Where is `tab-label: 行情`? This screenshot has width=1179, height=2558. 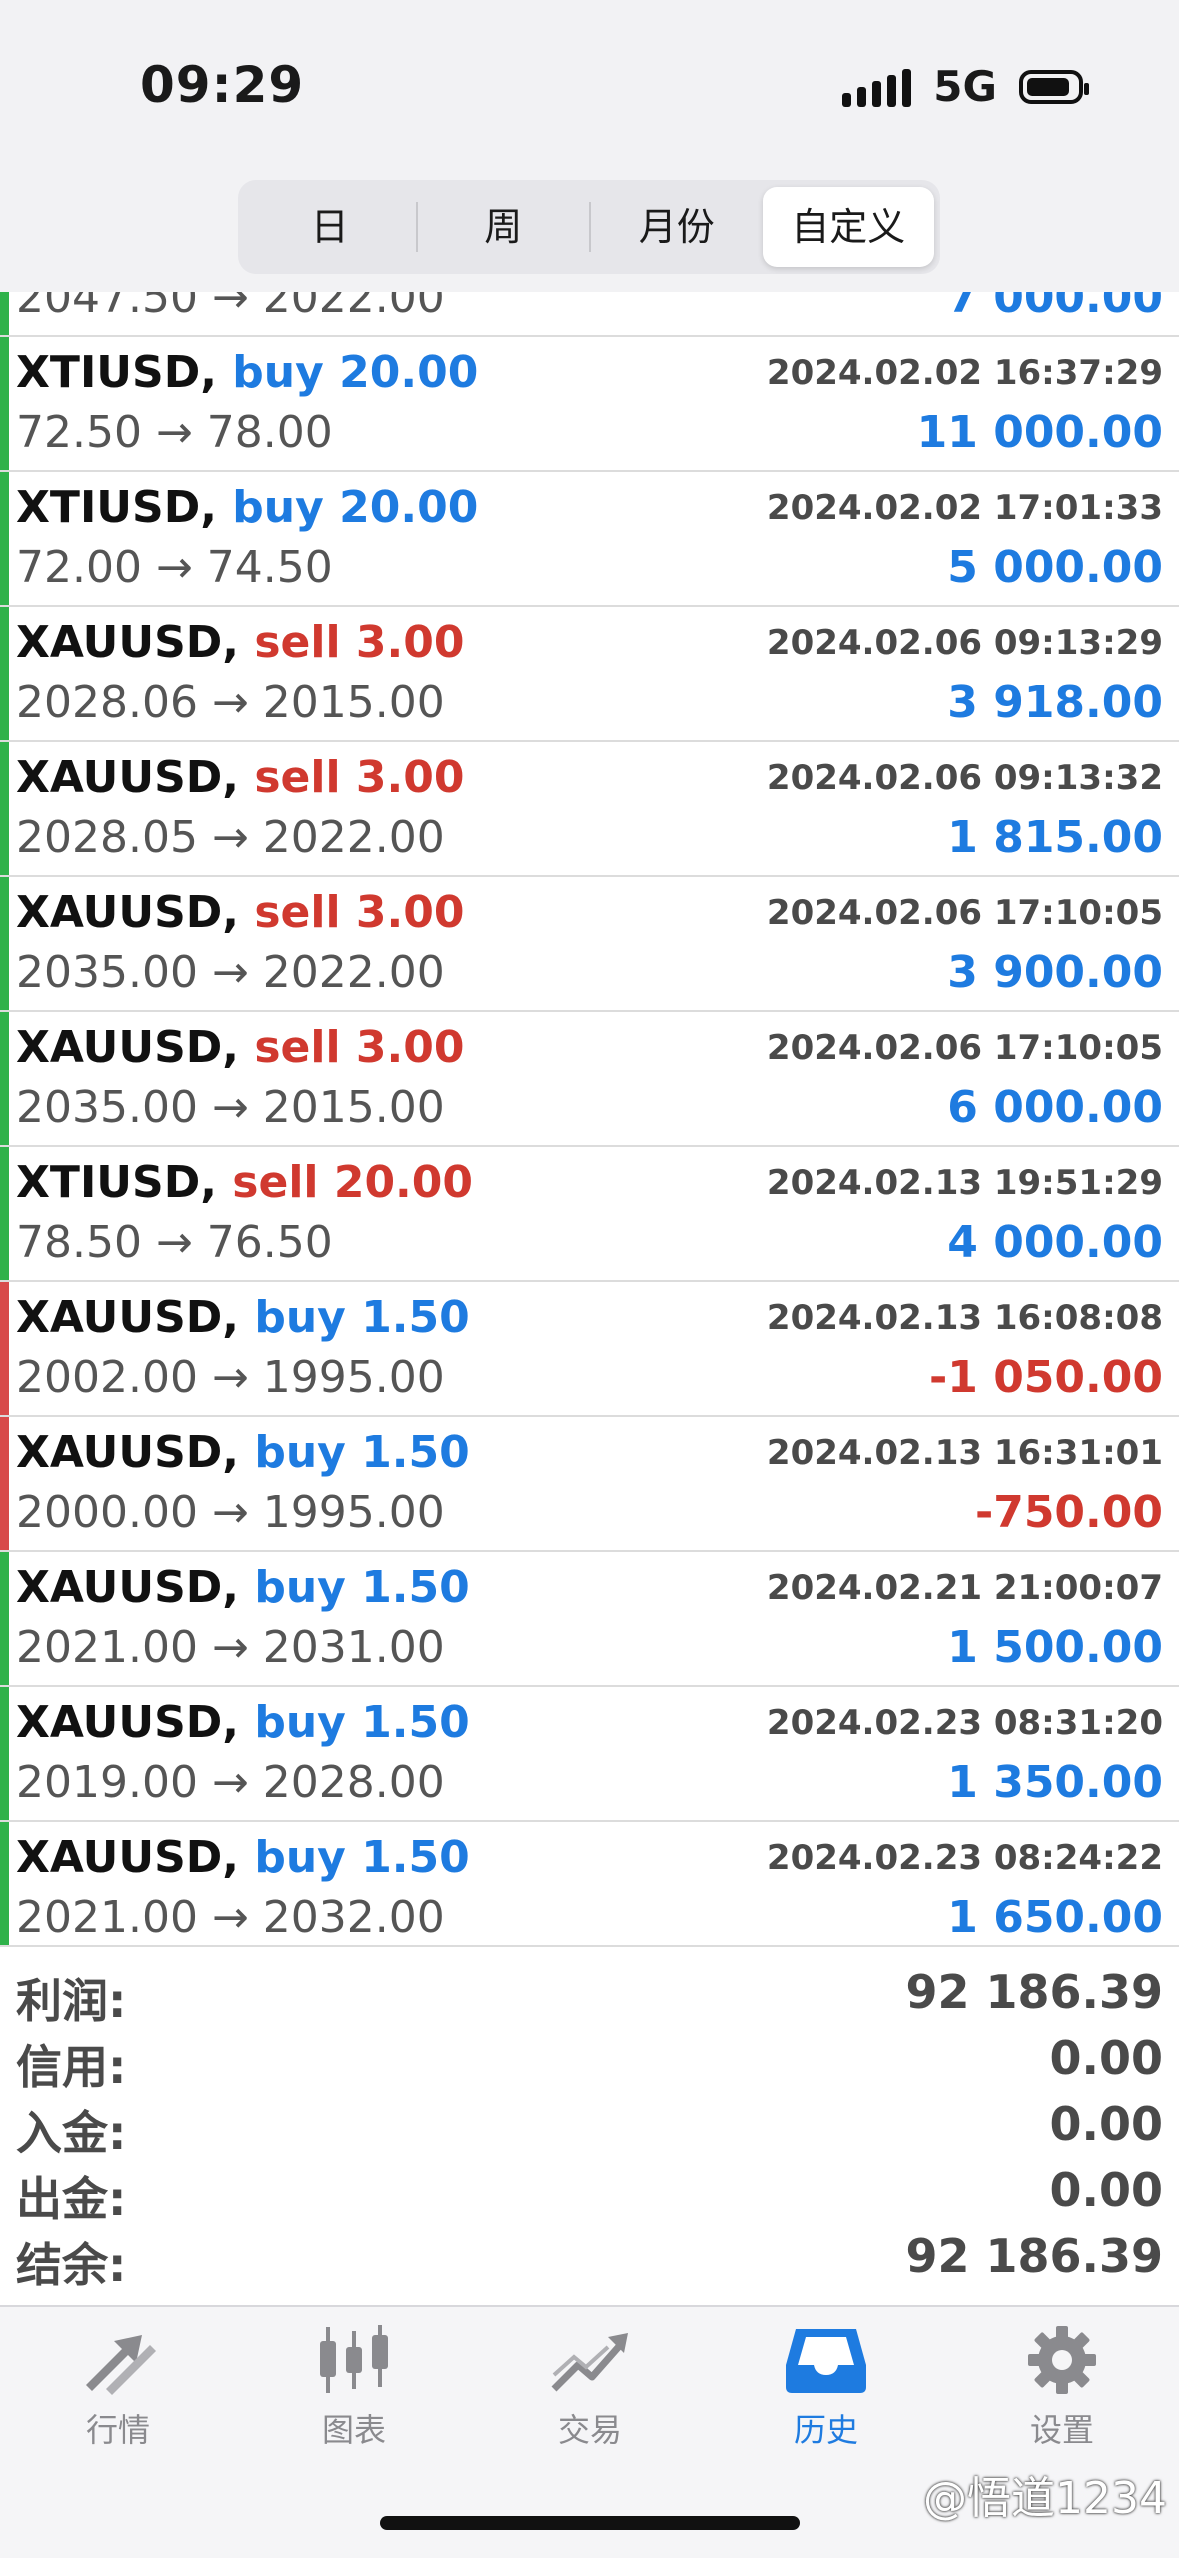 tab-label: 行情 is located at coordinates (117, 2430).